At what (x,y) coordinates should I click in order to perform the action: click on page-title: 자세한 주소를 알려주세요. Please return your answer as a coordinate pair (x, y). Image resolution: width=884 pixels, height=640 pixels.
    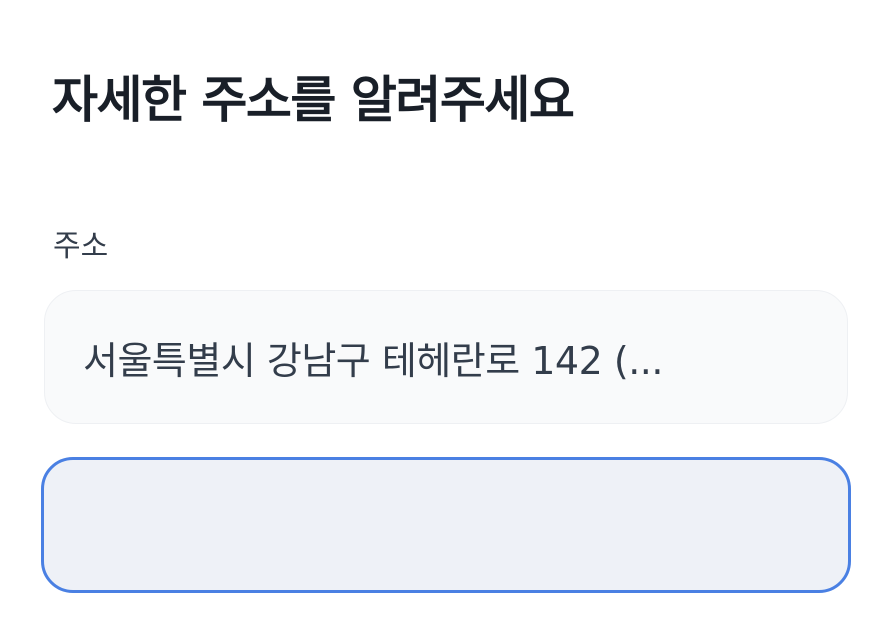
    Looking at the image, I should click on (313, 100).